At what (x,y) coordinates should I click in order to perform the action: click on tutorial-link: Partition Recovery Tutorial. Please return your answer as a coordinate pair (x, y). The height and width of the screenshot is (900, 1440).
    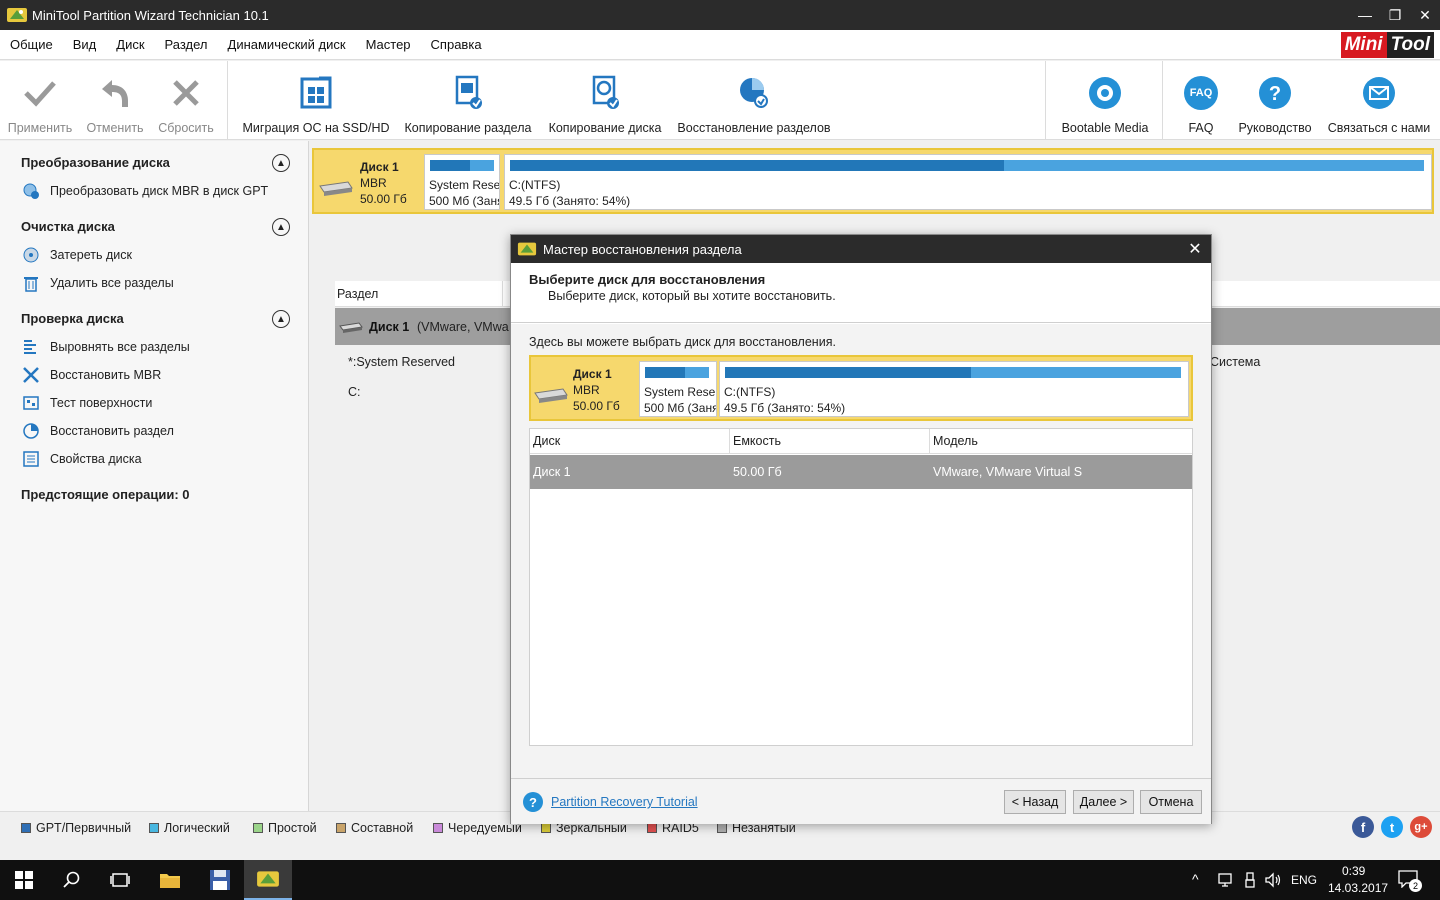
    Looking at the image, I should click on (624, 802).